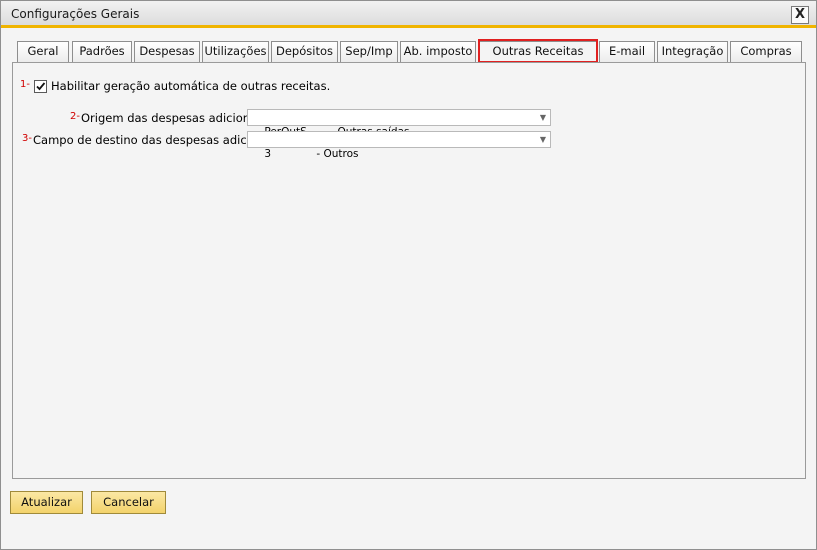  I want to click on tab-depositos: Depósitos, so click(304, 51).